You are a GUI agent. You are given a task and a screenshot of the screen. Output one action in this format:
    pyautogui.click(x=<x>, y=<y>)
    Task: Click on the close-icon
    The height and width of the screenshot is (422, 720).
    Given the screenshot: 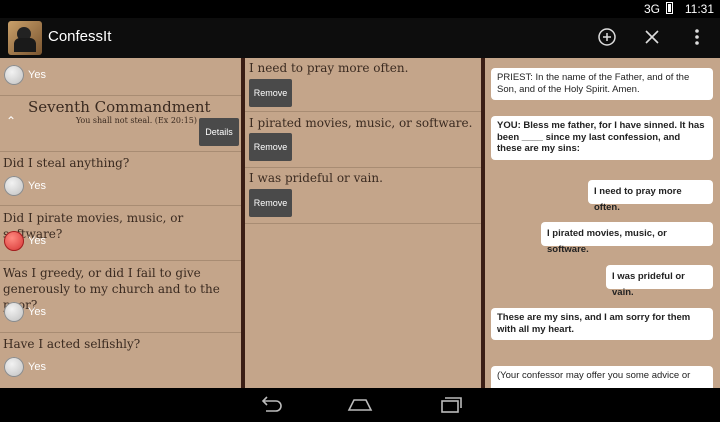 What is the action you would take?
    pyautogui.click(x=652, y=37)
    